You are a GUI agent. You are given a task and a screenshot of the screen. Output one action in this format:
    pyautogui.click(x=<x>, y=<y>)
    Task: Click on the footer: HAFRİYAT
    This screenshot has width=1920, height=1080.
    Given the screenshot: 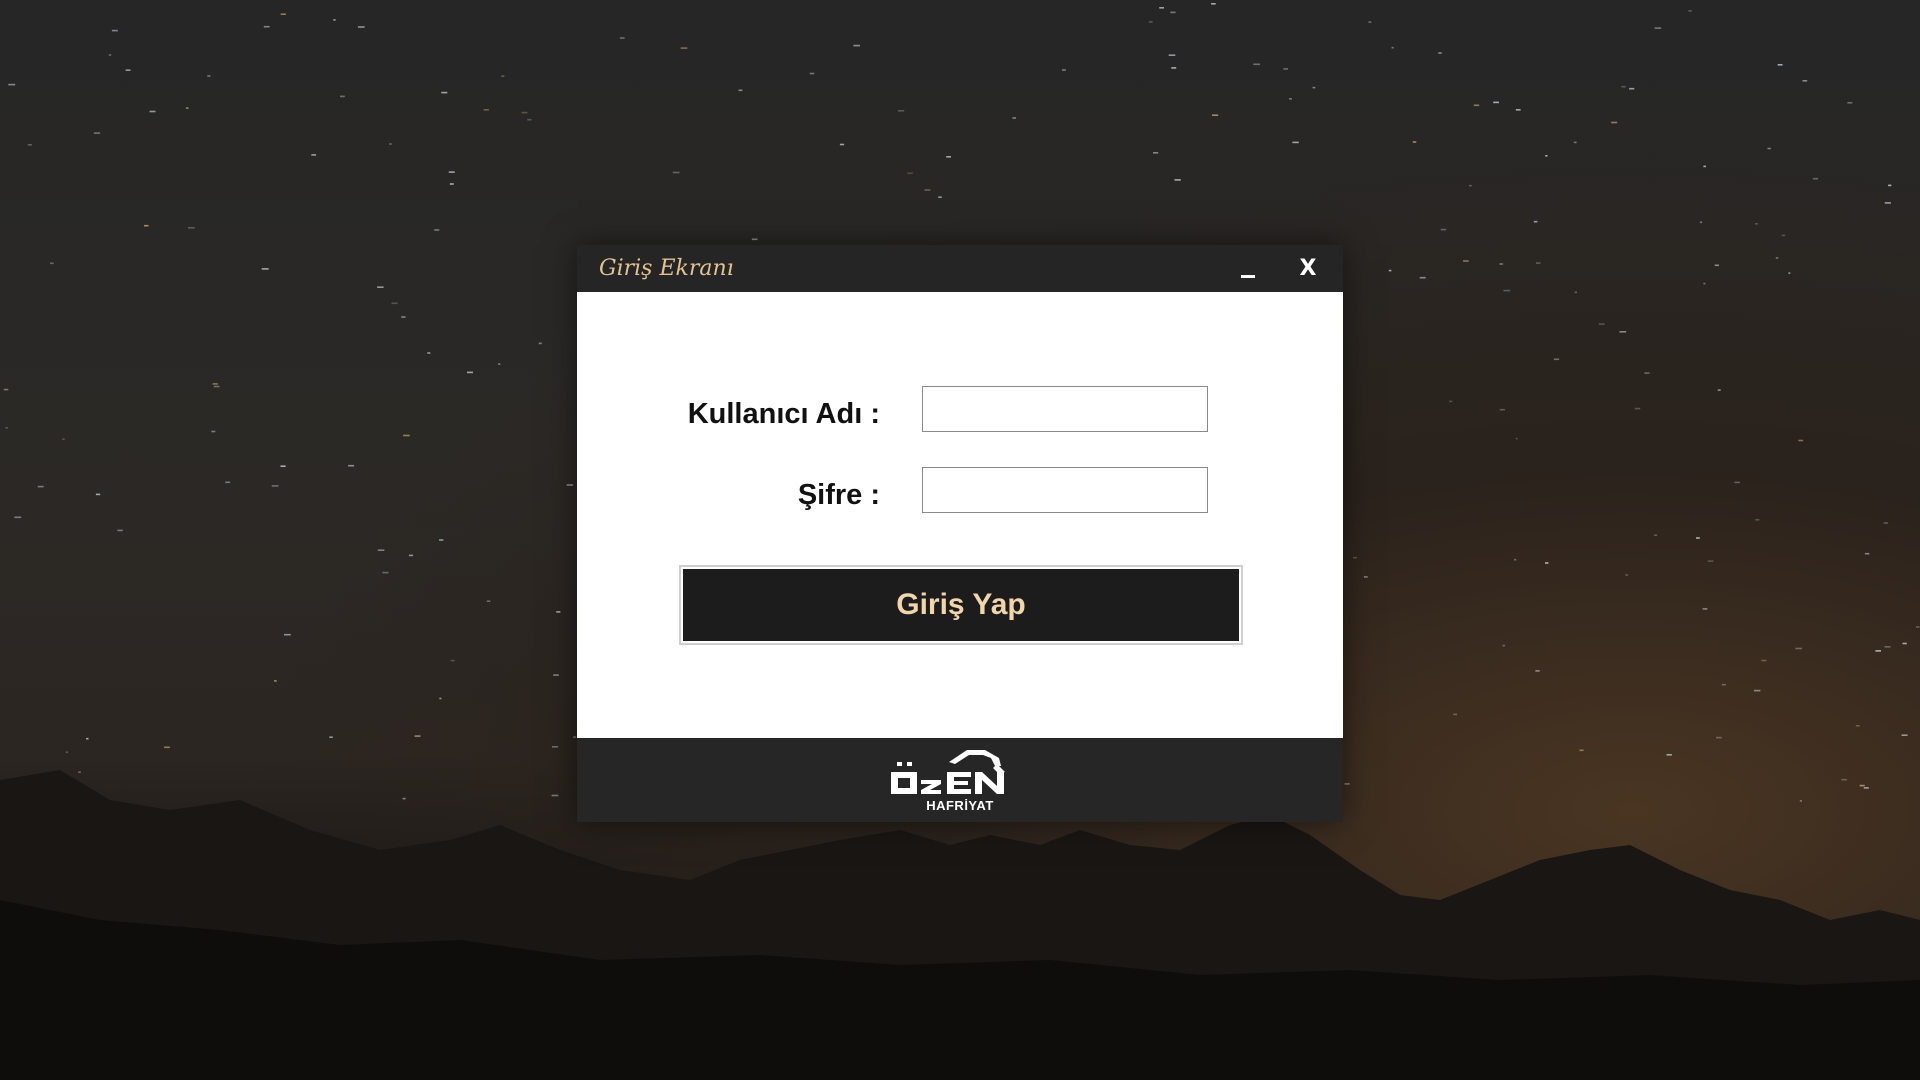 What is the action you would take?
    pyautogui.click(x=960, y=780)
    